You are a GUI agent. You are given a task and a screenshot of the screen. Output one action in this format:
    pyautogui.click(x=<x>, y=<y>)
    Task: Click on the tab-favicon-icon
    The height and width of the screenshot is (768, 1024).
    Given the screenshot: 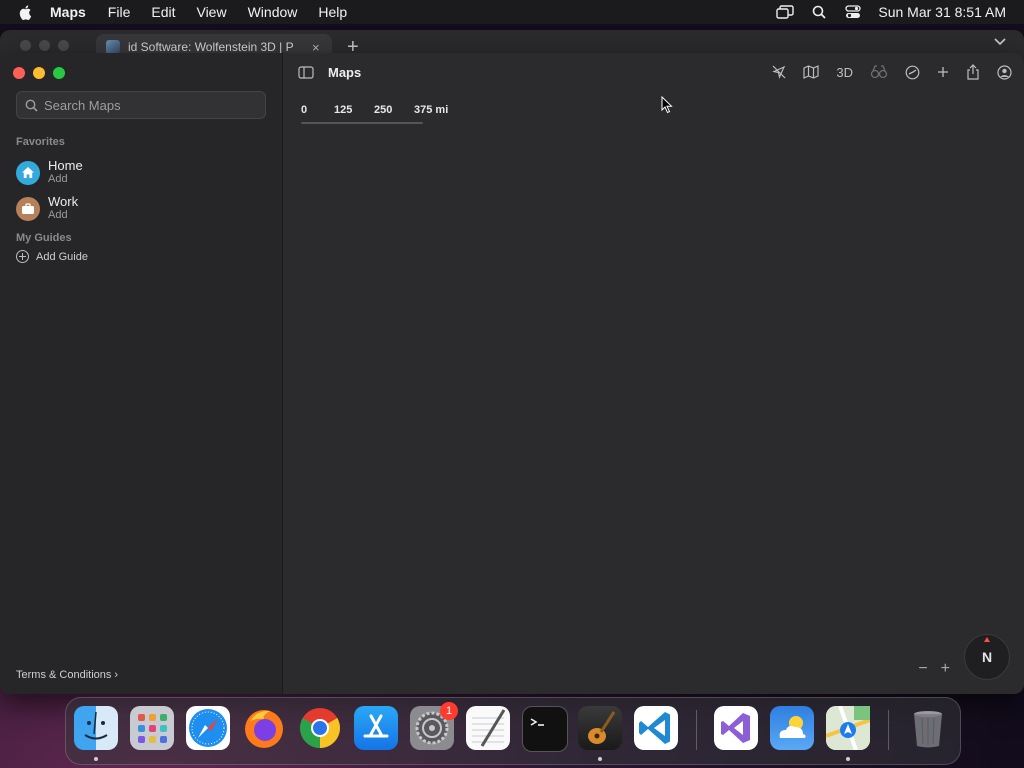 What is the action you would take?
    pyautogui.click(x=113, y=47)
    